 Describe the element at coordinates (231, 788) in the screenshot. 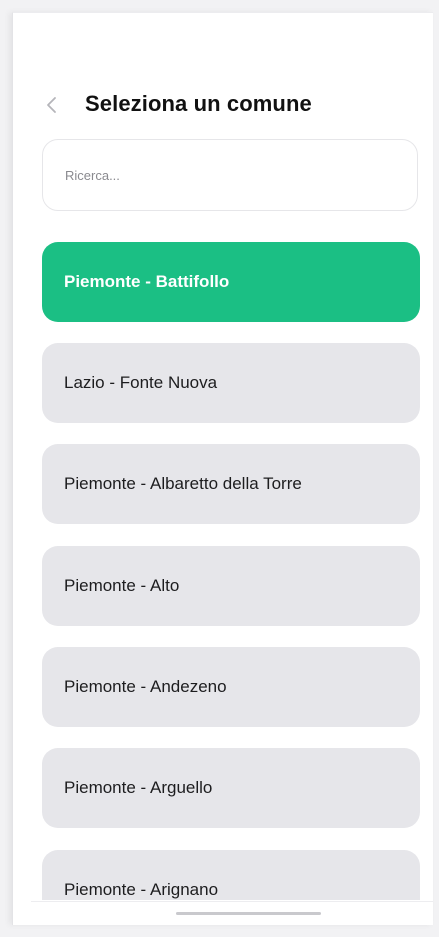

I see `list-item: Piemonte - Arguello` at that location.